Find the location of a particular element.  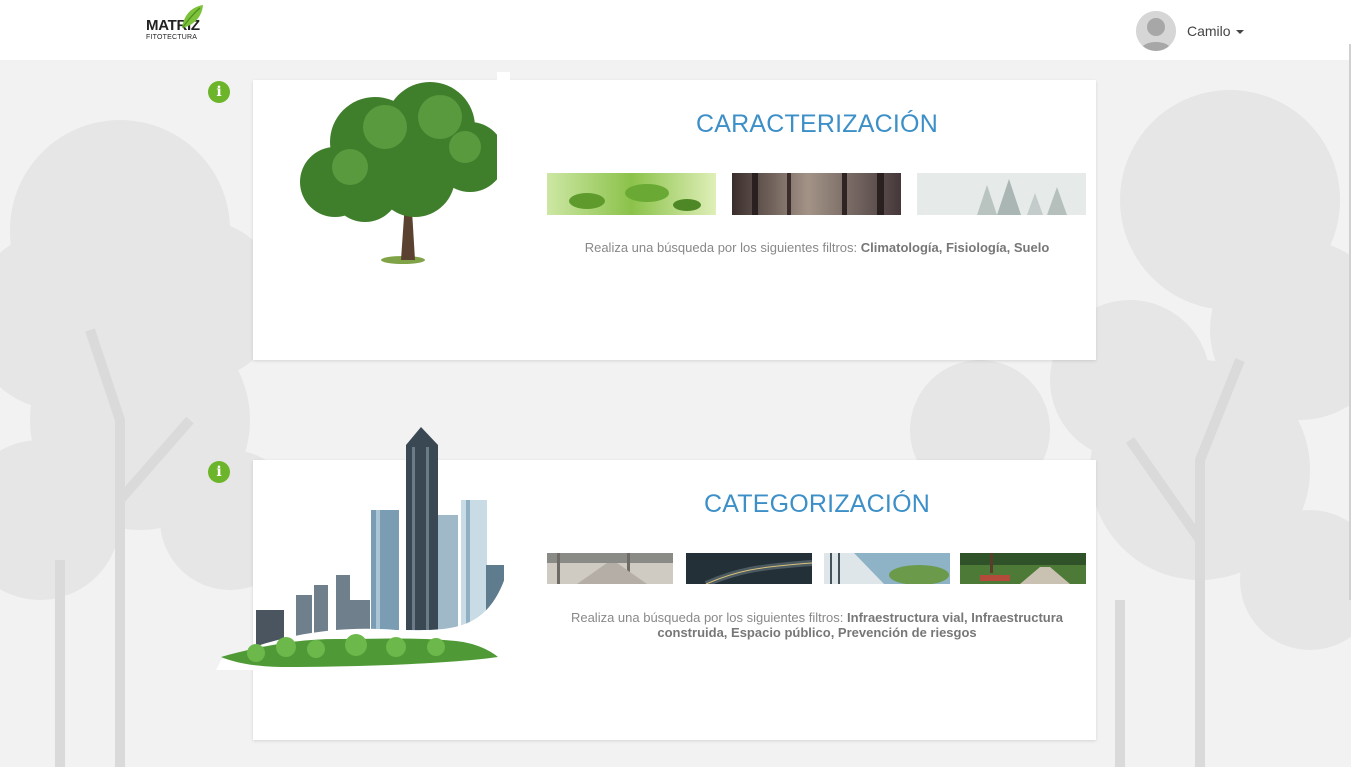

thumbnail-building is located at coordinates (887, 568).